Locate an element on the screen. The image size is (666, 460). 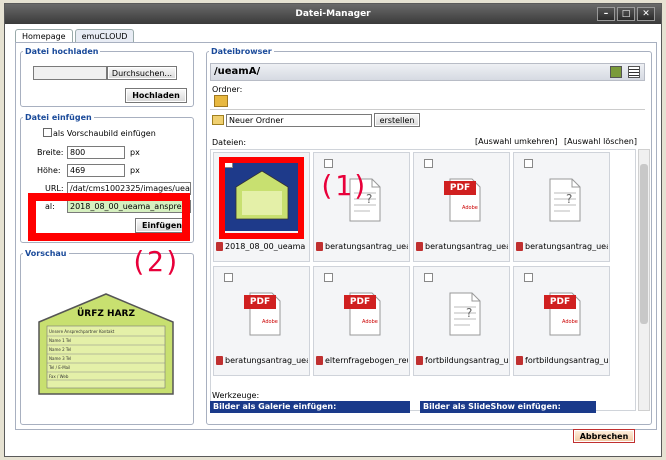
url-label: URL: is located at coordinates (54, 188).